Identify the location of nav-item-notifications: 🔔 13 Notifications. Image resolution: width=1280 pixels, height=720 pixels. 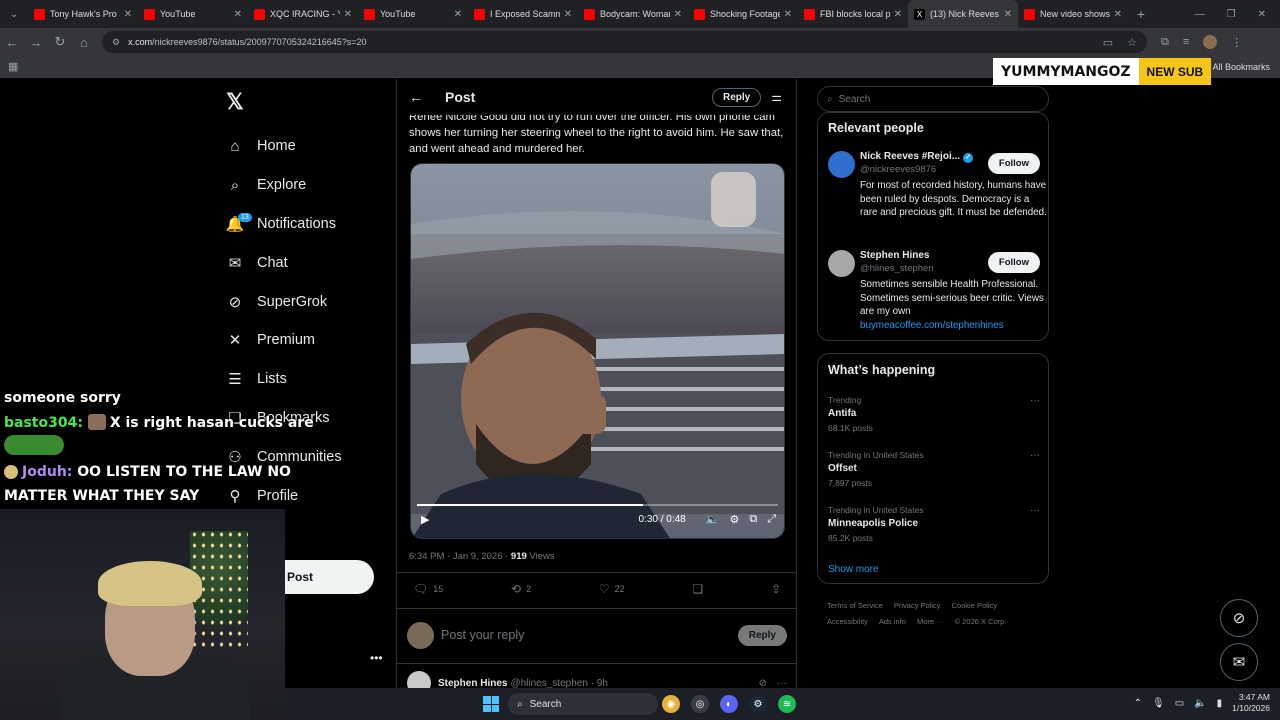
(284, 224).